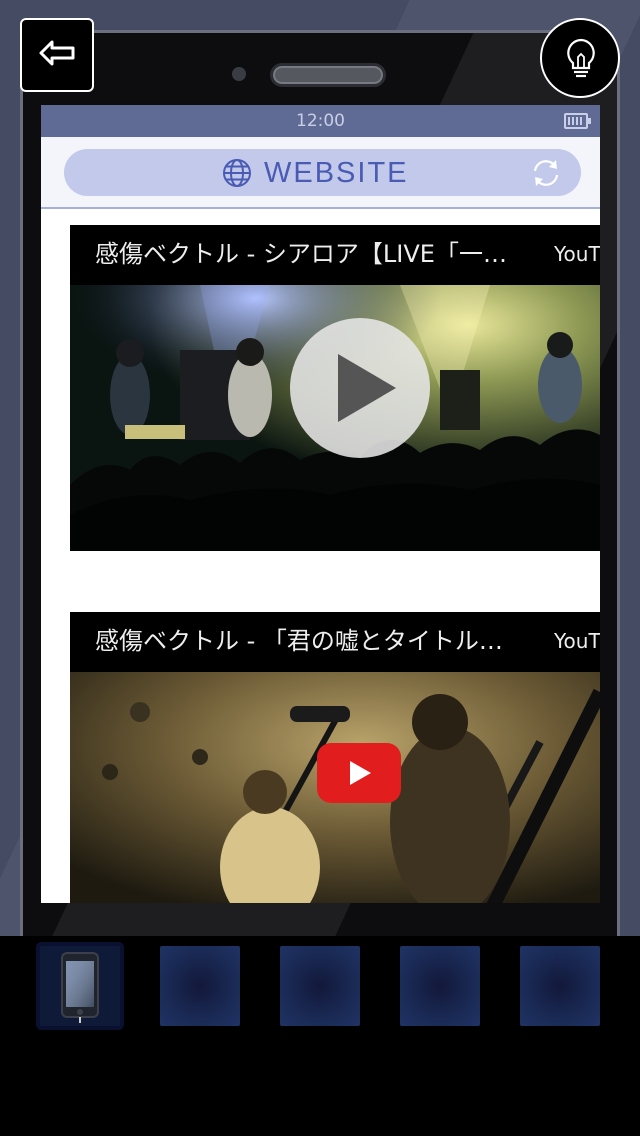 This screenshot has width=640, height=1136. I want to click on lightbulb-icon, so click(581, 58).